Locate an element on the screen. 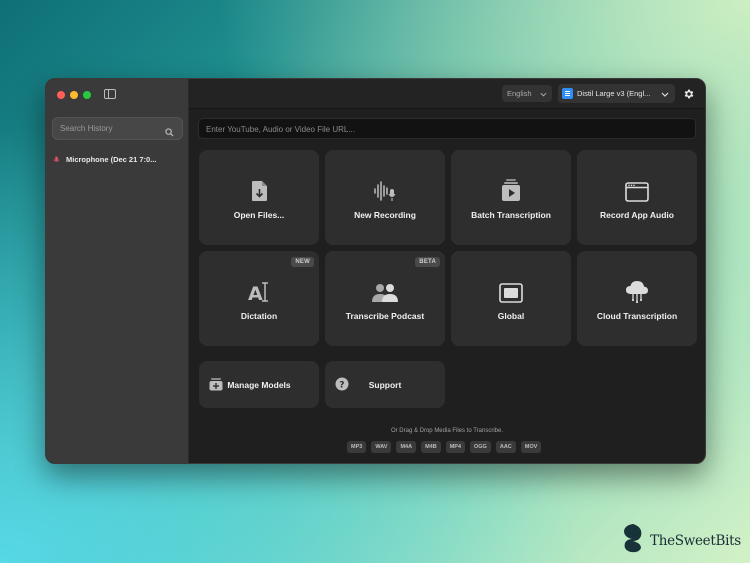  new-recording-tile: New Recording is located at coordinates (385, 197).